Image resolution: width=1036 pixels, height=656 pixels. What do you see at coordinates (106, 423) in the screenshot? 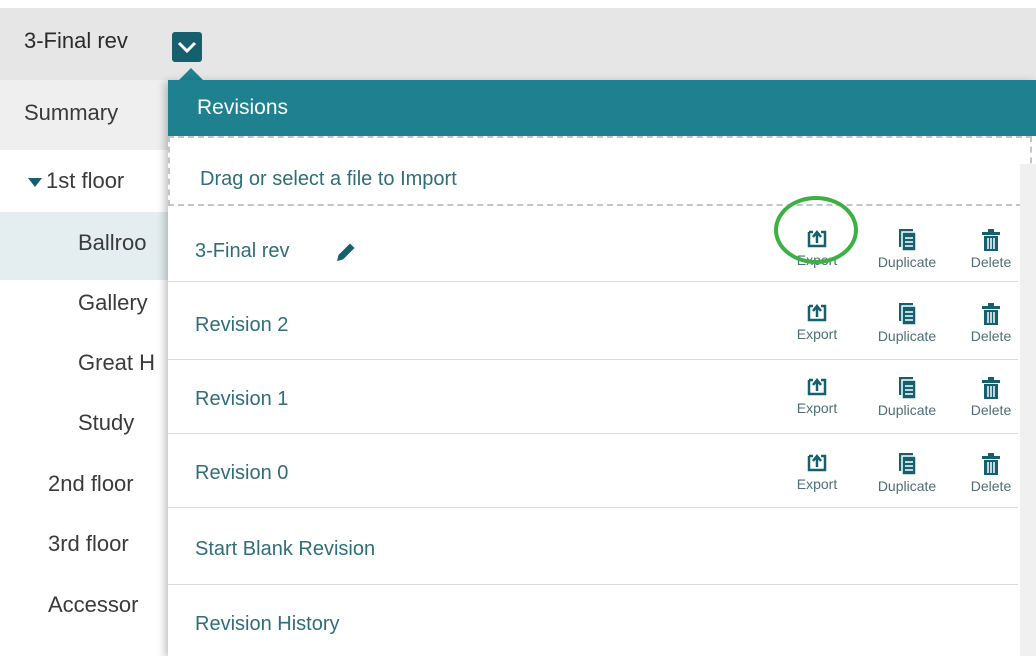
I see `tree-item-study: Study` at bounding box center [106, 423].